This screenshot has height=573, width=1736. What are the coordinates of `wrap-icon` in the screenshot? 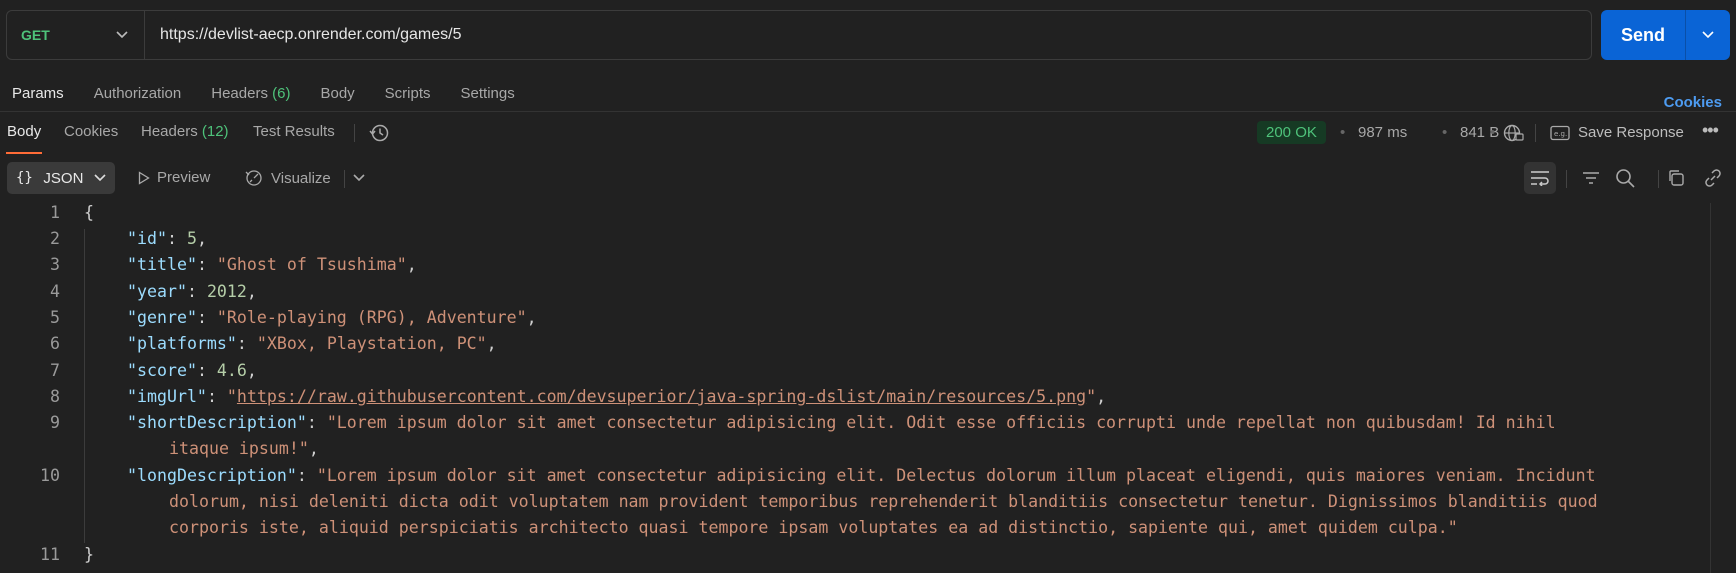 It's located at (1540, 178).